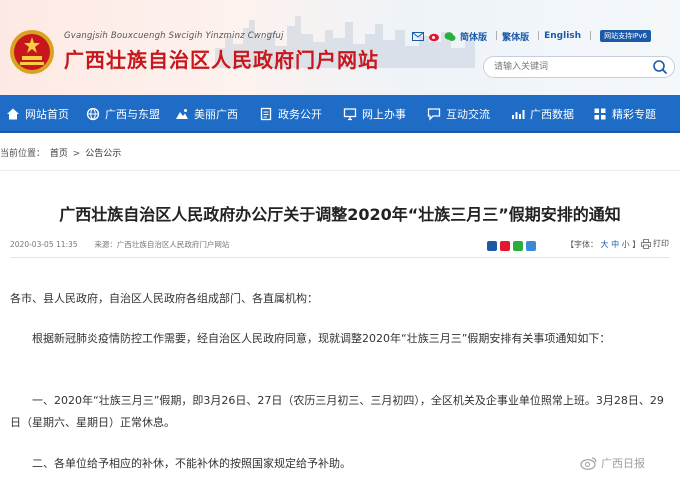  Describe the element at coordinates (505, 246) in the screenshot. I see `share-weibo-icon` at that location.